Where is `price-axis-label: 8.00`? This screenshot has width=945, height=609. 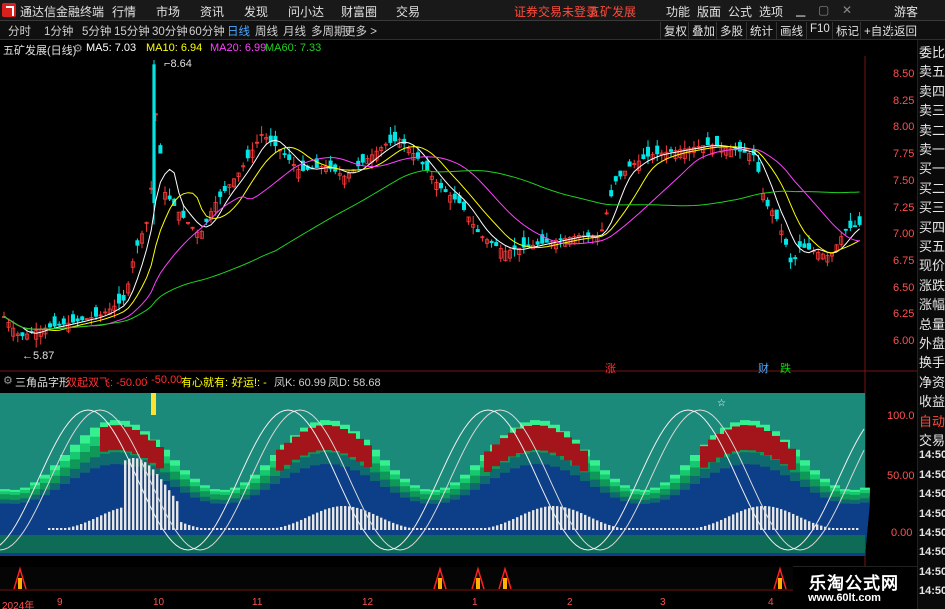
price-axis-label: 8.00 is located at coordinates (904, 127).